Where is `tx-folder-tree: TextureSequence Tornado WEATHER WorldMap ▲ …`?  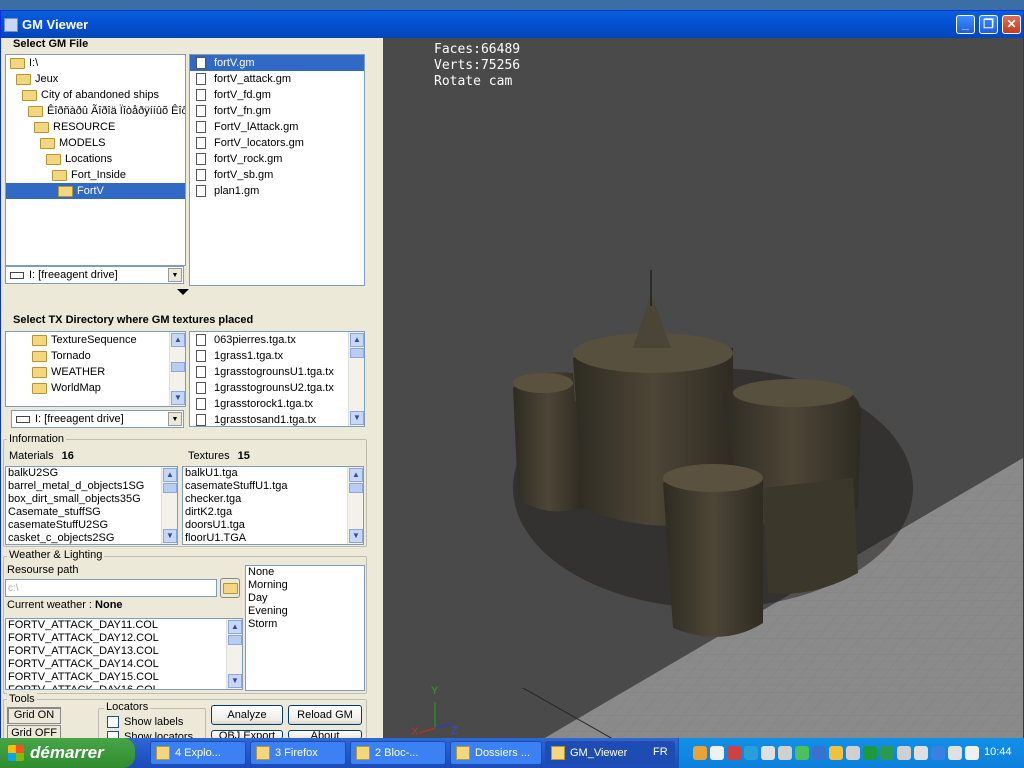 tx-folder-tree: TextureSequence Tornado WEATHER WorldMap ▲ … is located at coordinates (95, 369).